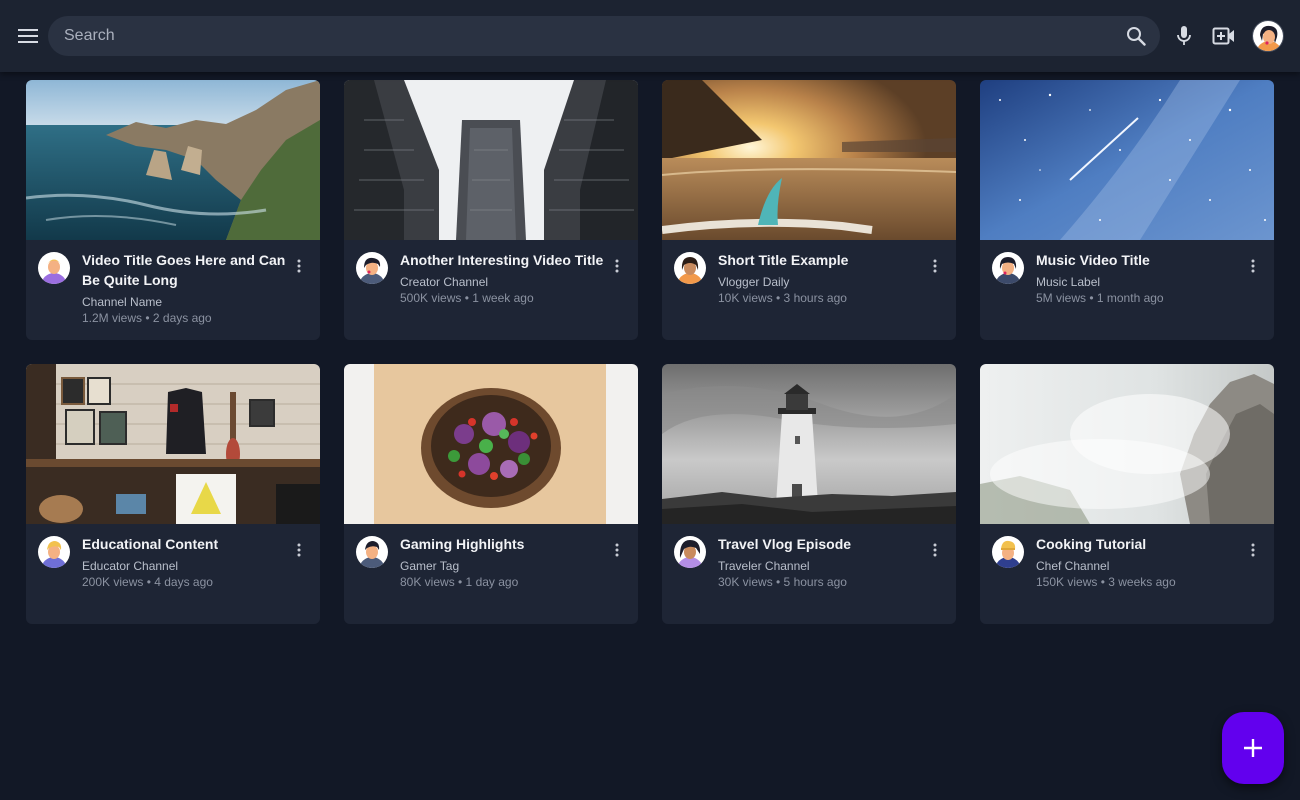 The image size is (1300, 800). I want to click on create-video-button, so click(1224, 36).